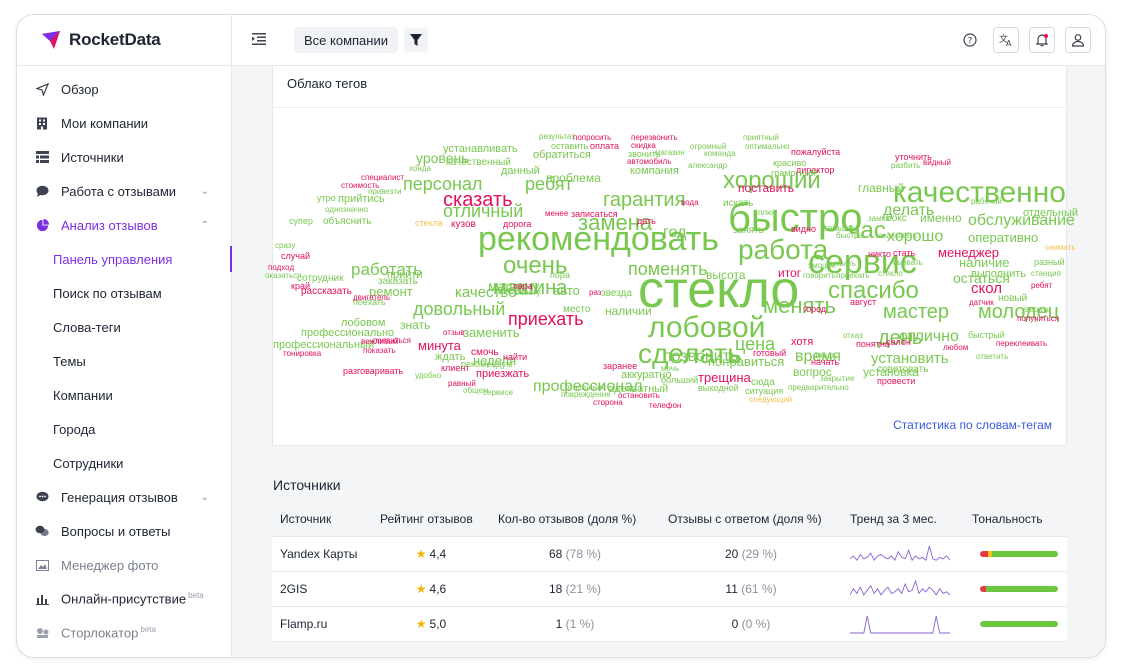 The height and width of the screenshot is (670, 1124). Describe the element at coordinates (1021, 344) in the screenshot. I see `tag-word: переклеивать` at that location.